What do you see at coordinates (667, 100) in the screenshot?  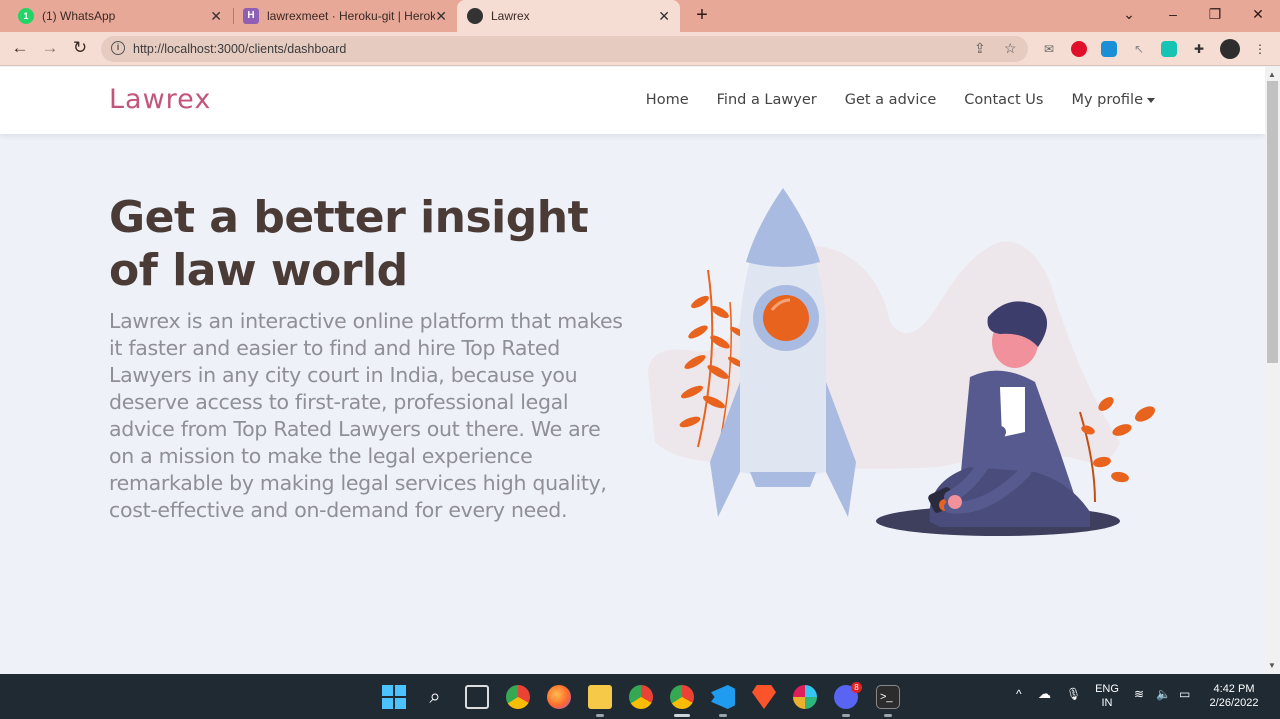 I see `nav-home: Home` at bounding box center [667, 100].